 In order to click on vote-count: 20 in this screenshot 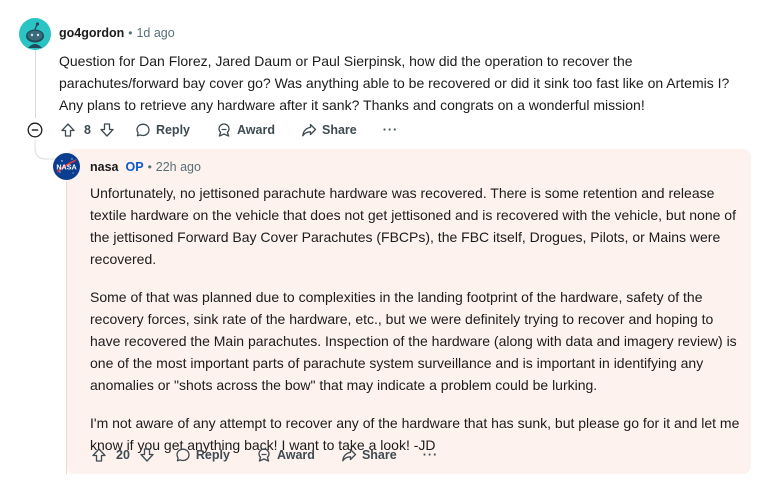, I will do `click(123, 455)`.